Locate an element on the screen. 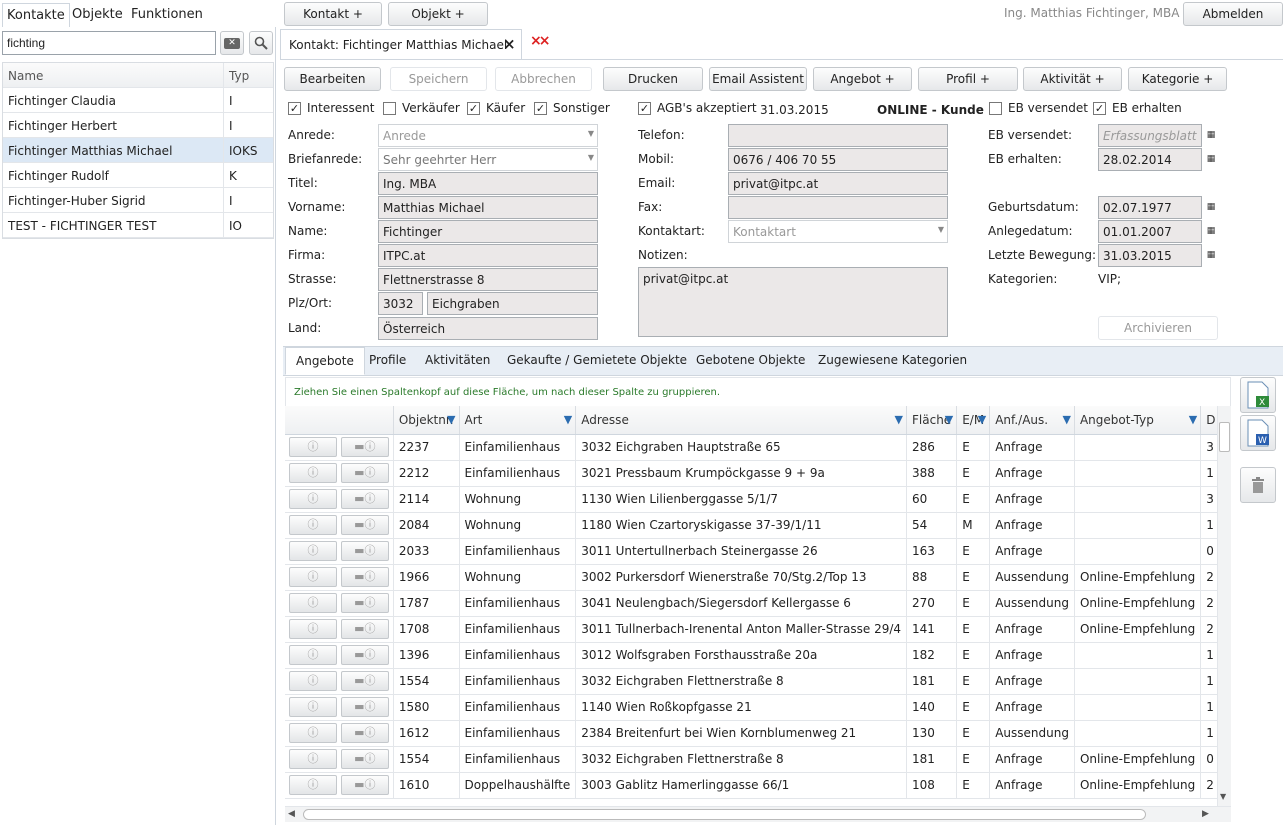 The width and height of the screenshot is (1287, 825). notizen-textarea: privat@itpc.at is located at coordinates (793, 302).